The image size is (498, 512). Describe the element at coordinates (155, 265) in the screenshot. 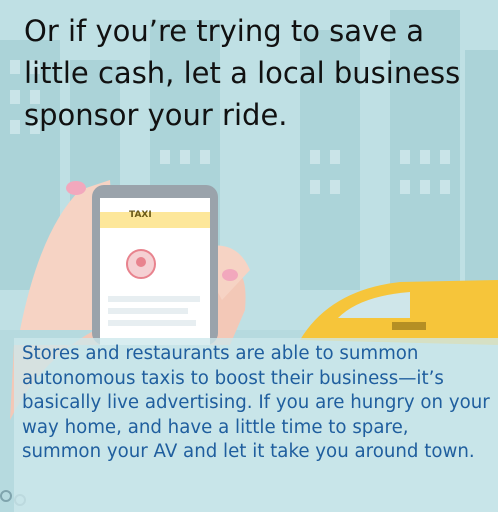

I see `phone-illustration` at that location.